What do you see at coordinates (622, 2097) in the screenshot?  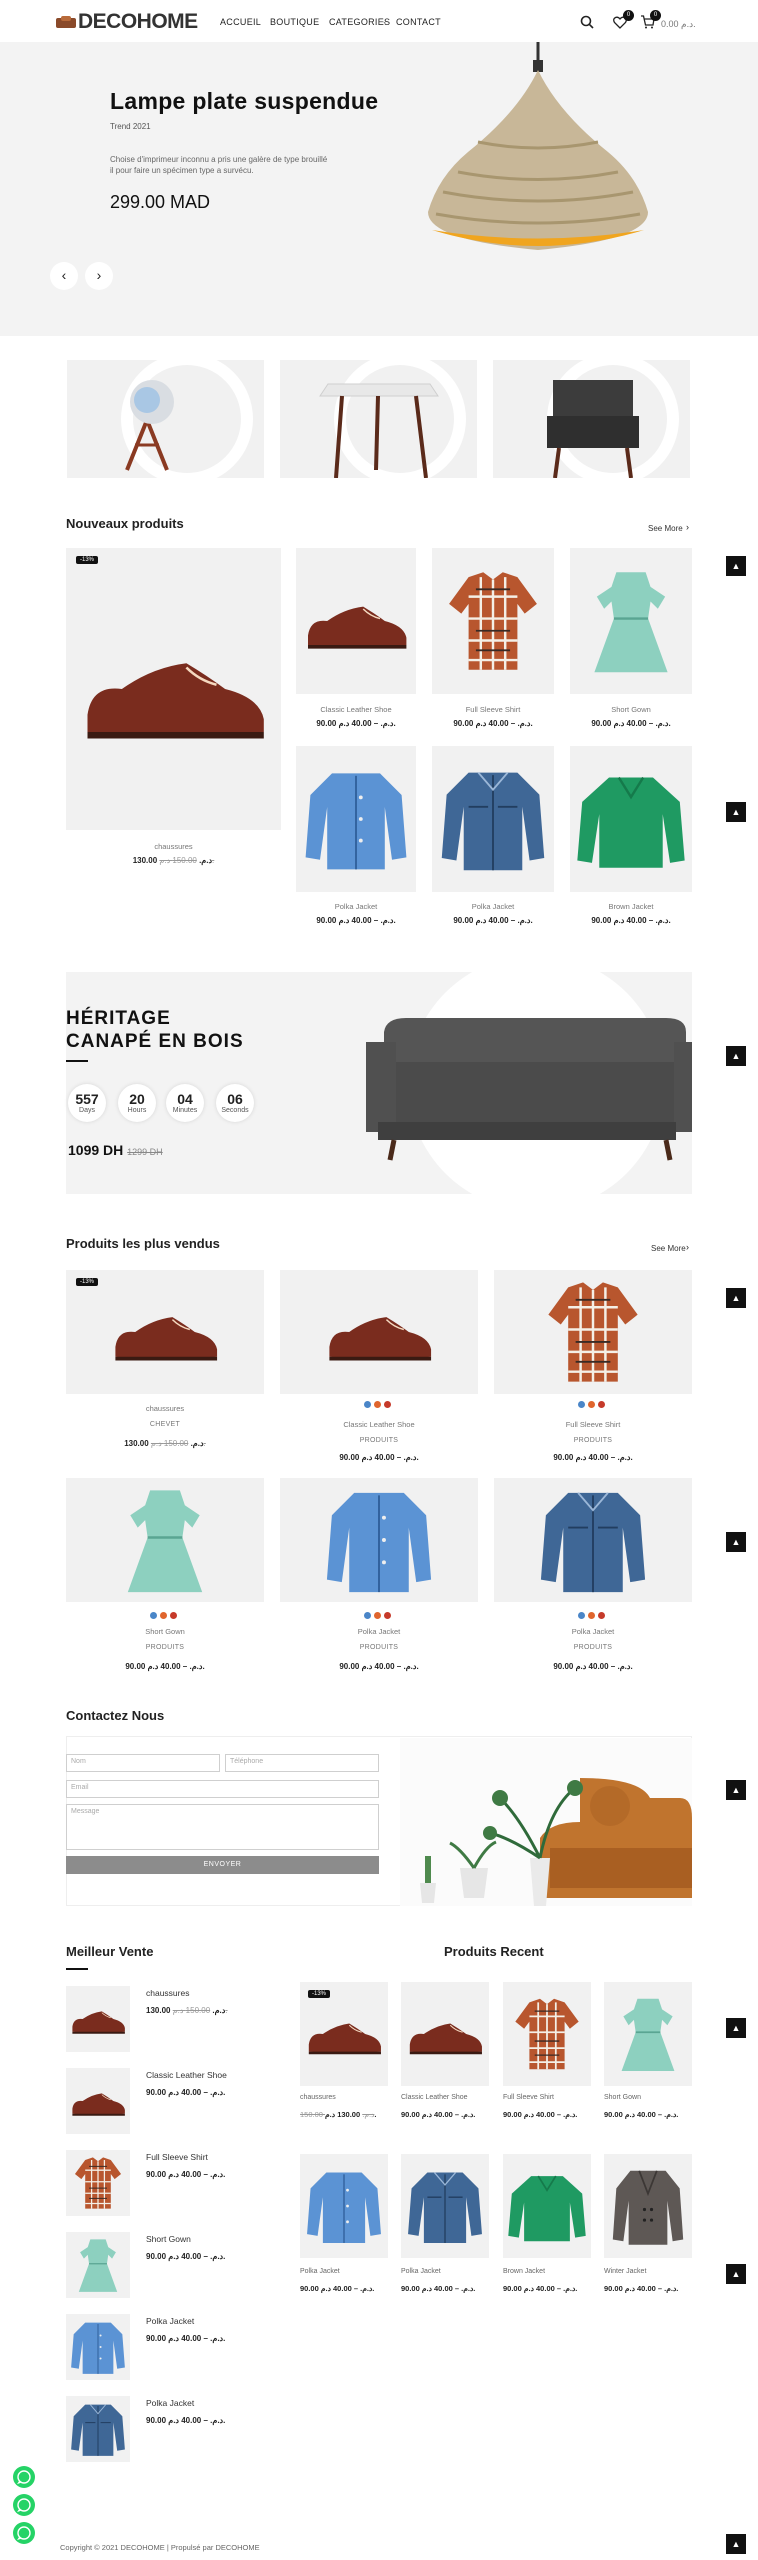 I see `recent-product-name: Short Gown` at bounding box center [622, 2097].